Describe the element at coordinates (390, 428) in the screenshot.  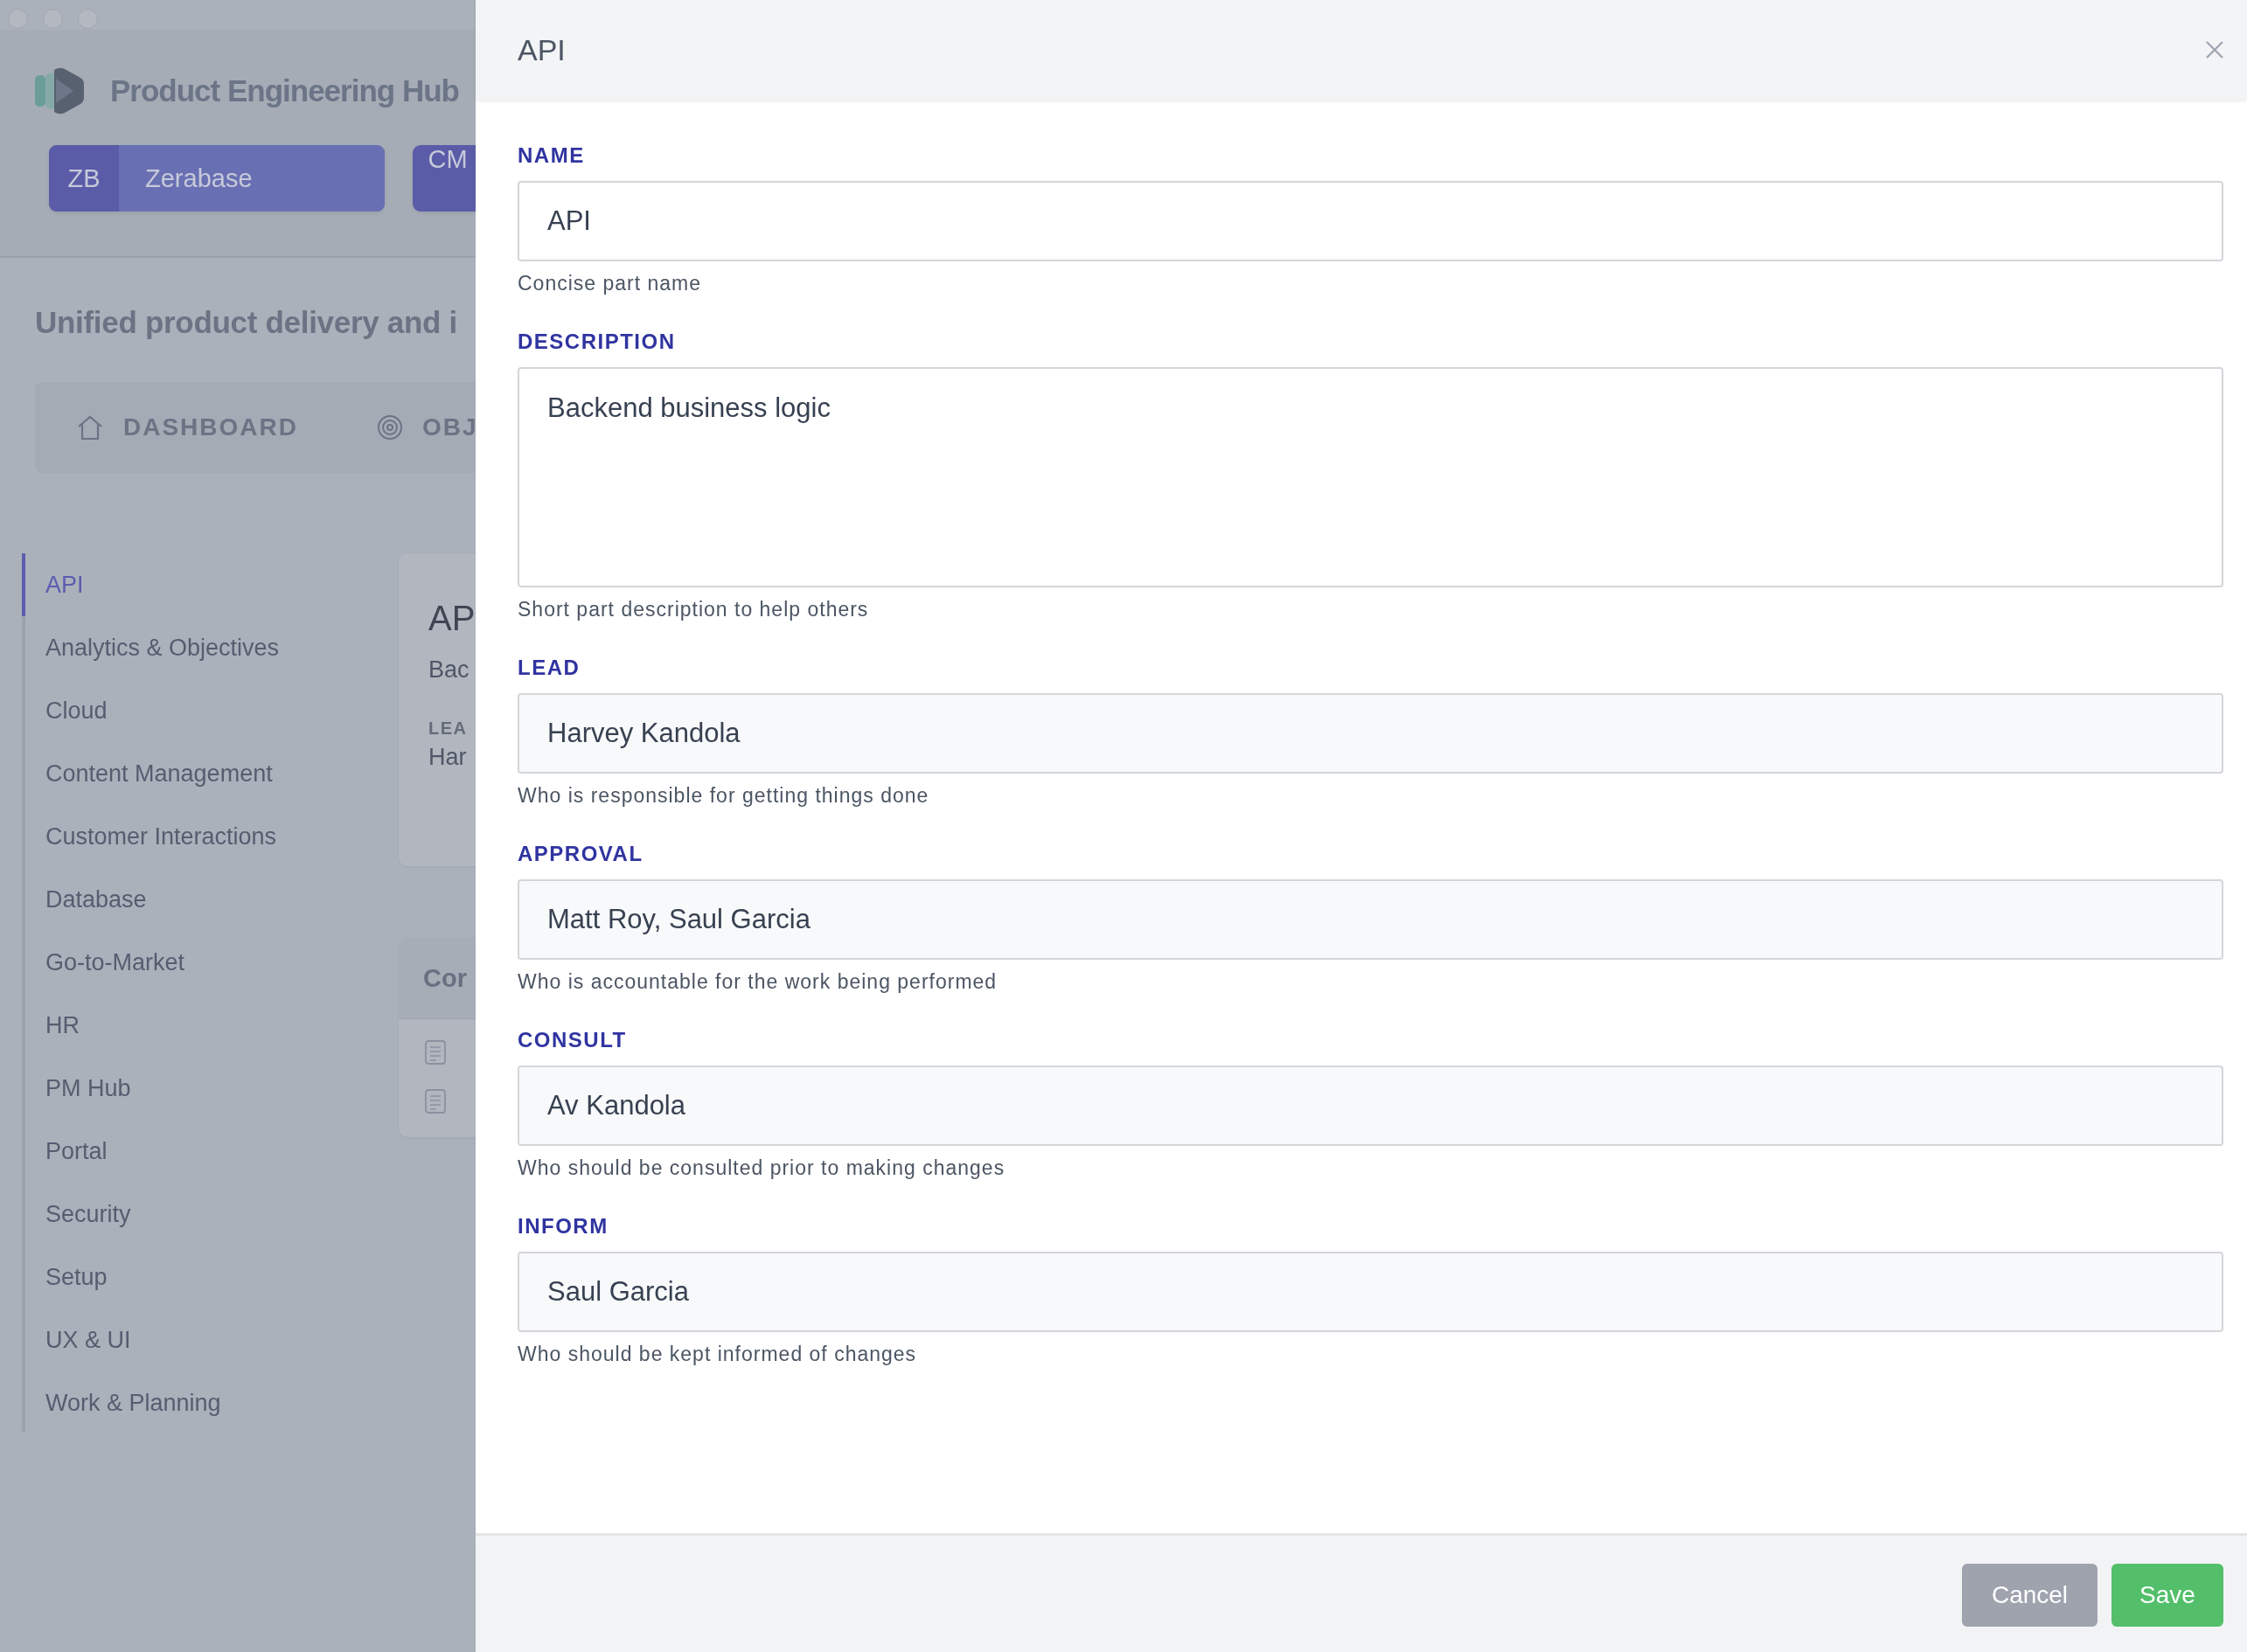
I see `target-icon` at that location.